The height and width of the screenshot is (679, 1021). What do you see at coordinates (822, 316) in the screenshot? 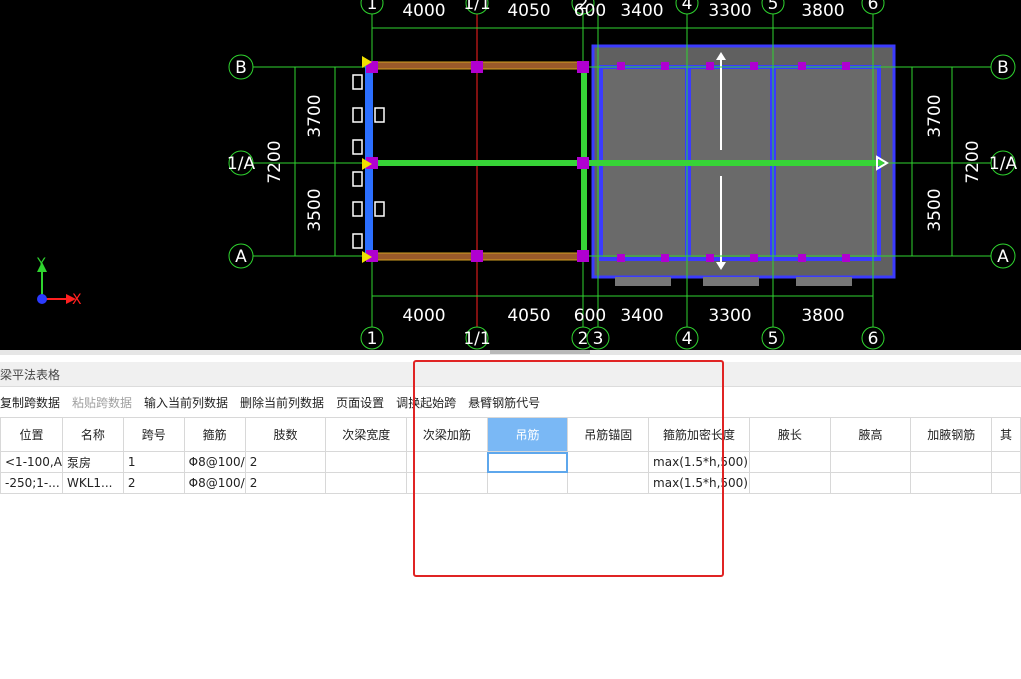
I see `dimension-bottom: 3800` at bounding box center [822, 316].